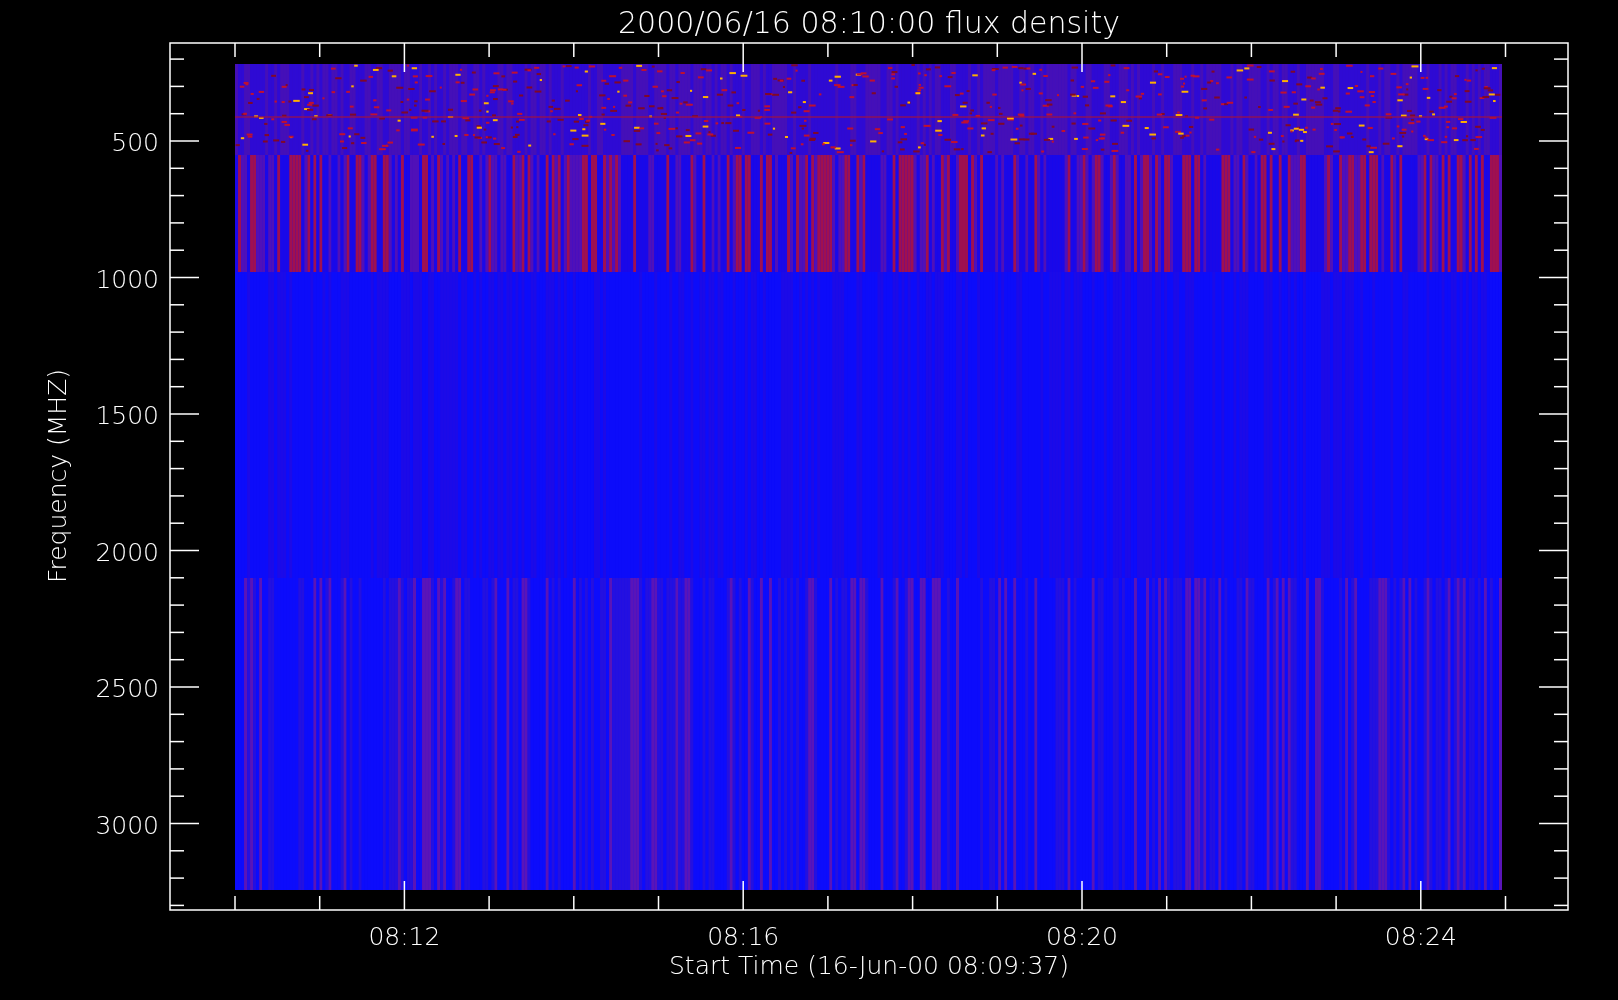 The image size is (1618, 1000). What do you see at coordinates (135, 142) in the screenshot?
I see `y-tick-label: 500` at bounding box center [135, 142].